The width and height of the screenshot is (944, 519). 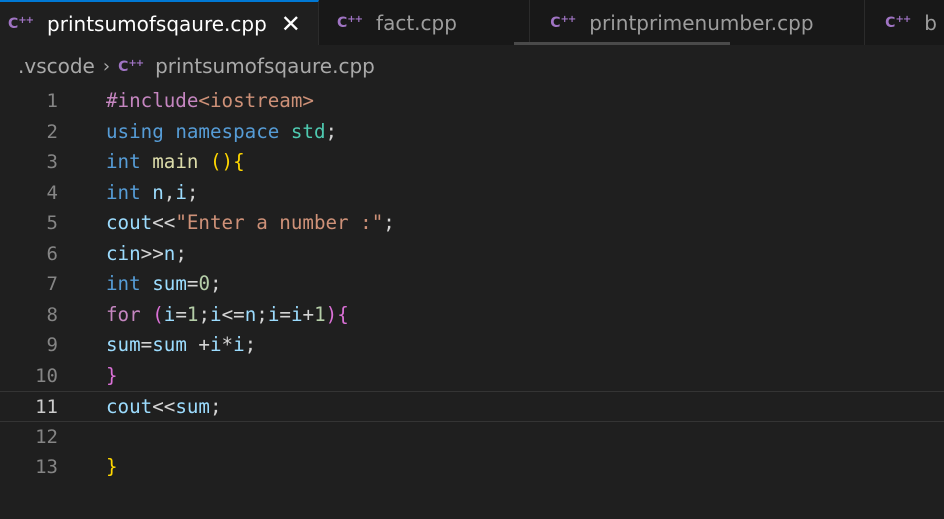 What do you see at coordinates (472, 315) in the screenshot?
I see `code-line: 8 for (i=1;i<=n;i=i+1){` at bounding box center [472, 315].